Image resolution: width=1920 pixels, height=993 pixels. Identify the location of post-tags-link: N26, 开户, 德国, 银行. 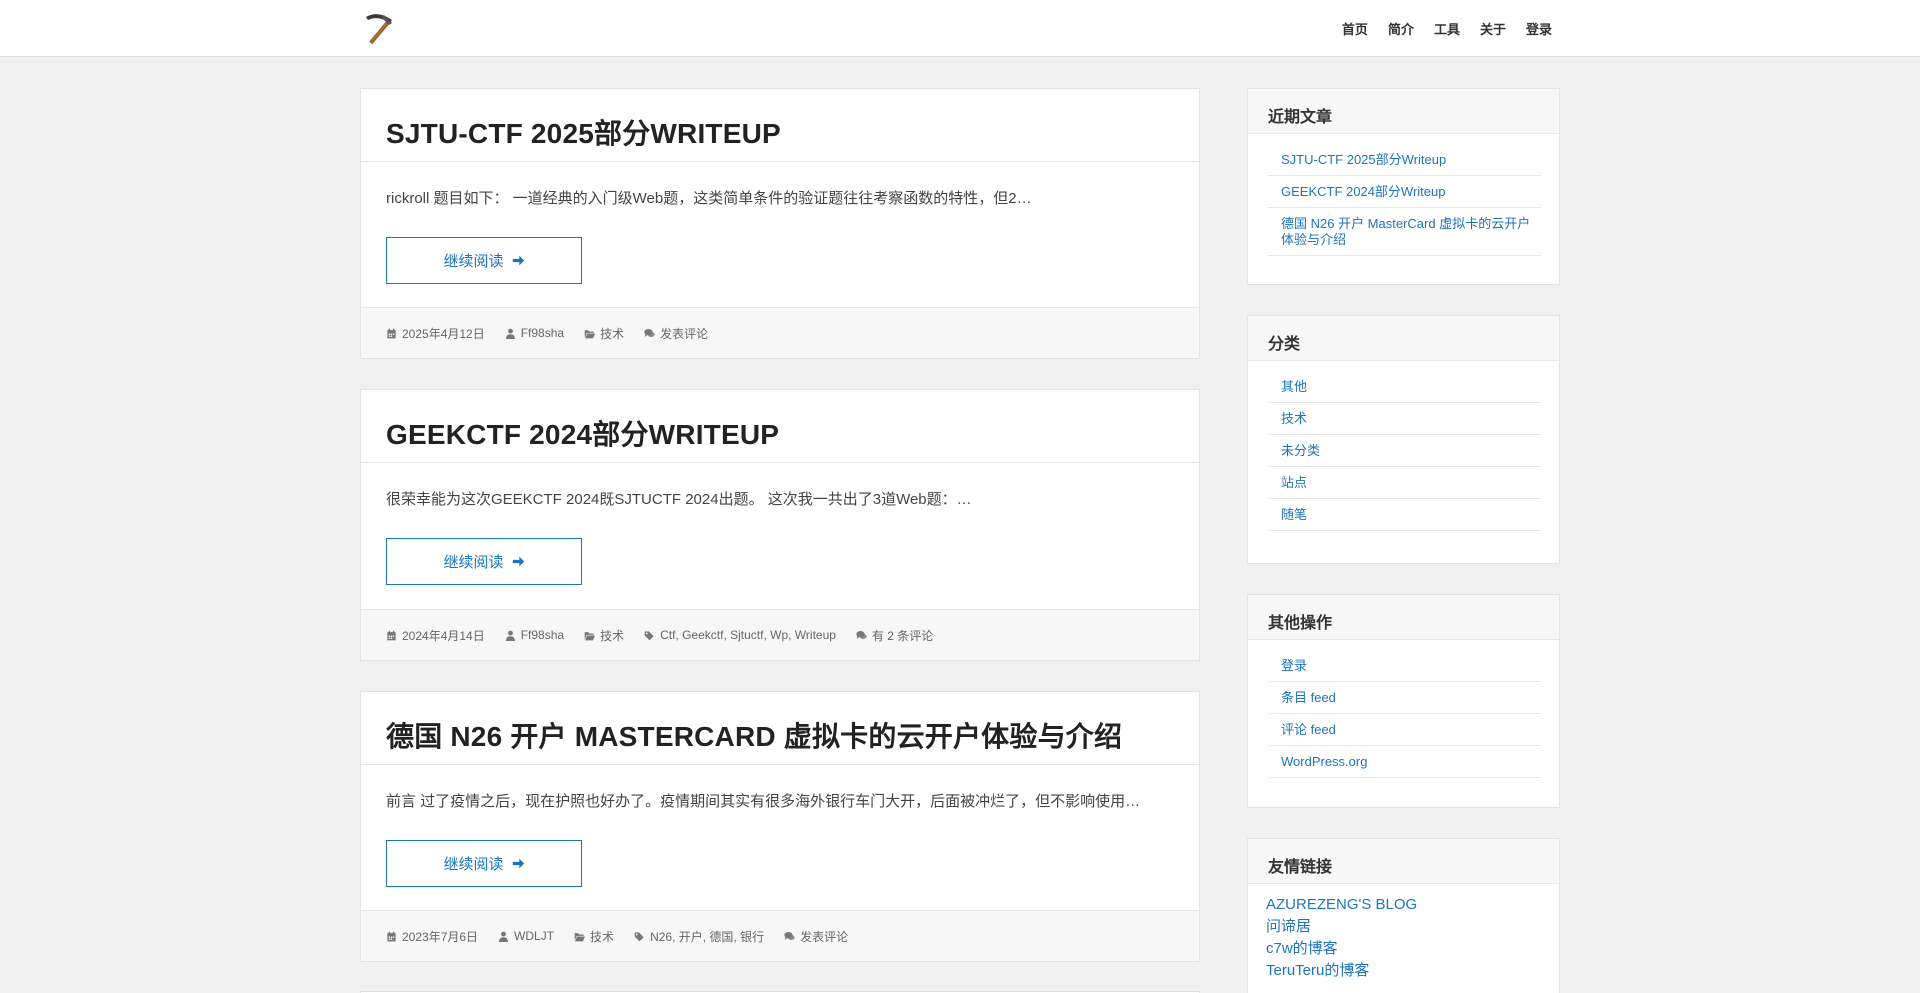
(707, 936).